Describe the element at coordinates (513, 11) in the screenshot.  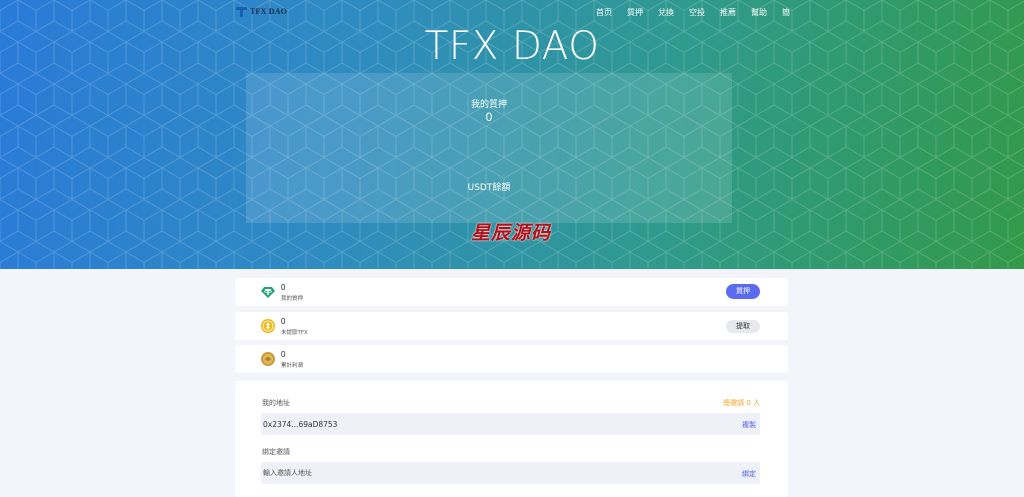
I see `navbar: TFX DAO 首页 質押 兌換 空投 推薦 幫助 簡` at that location.